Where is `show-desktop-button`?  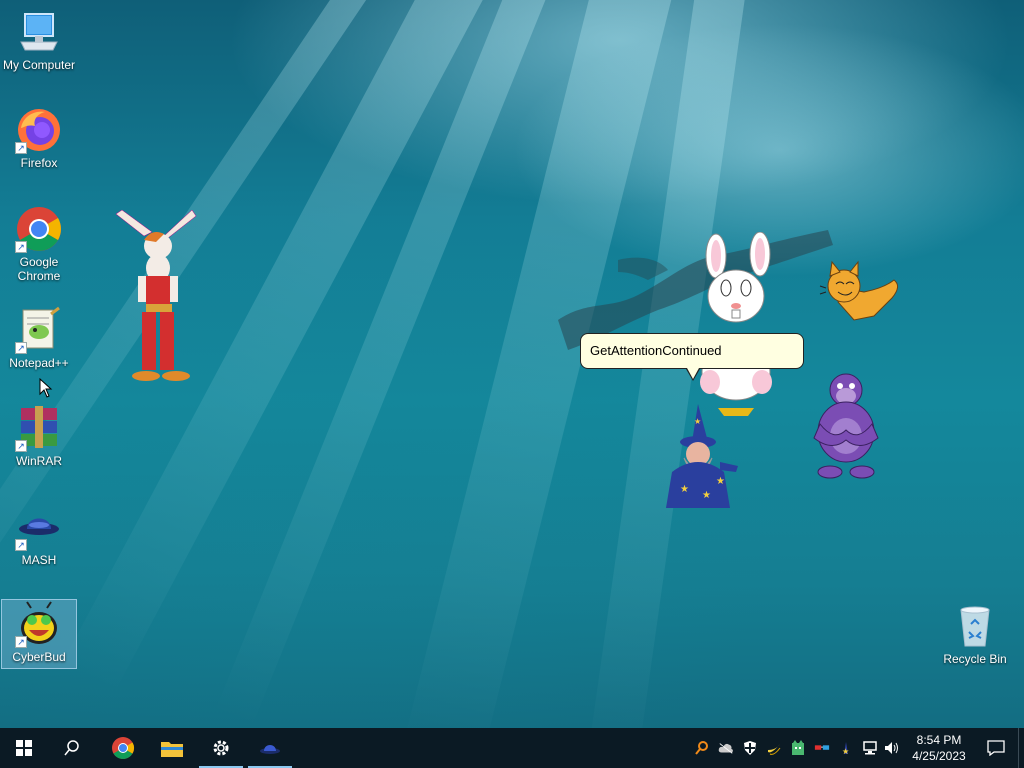
show-desktop-button is located at coordinates (1021, 748).